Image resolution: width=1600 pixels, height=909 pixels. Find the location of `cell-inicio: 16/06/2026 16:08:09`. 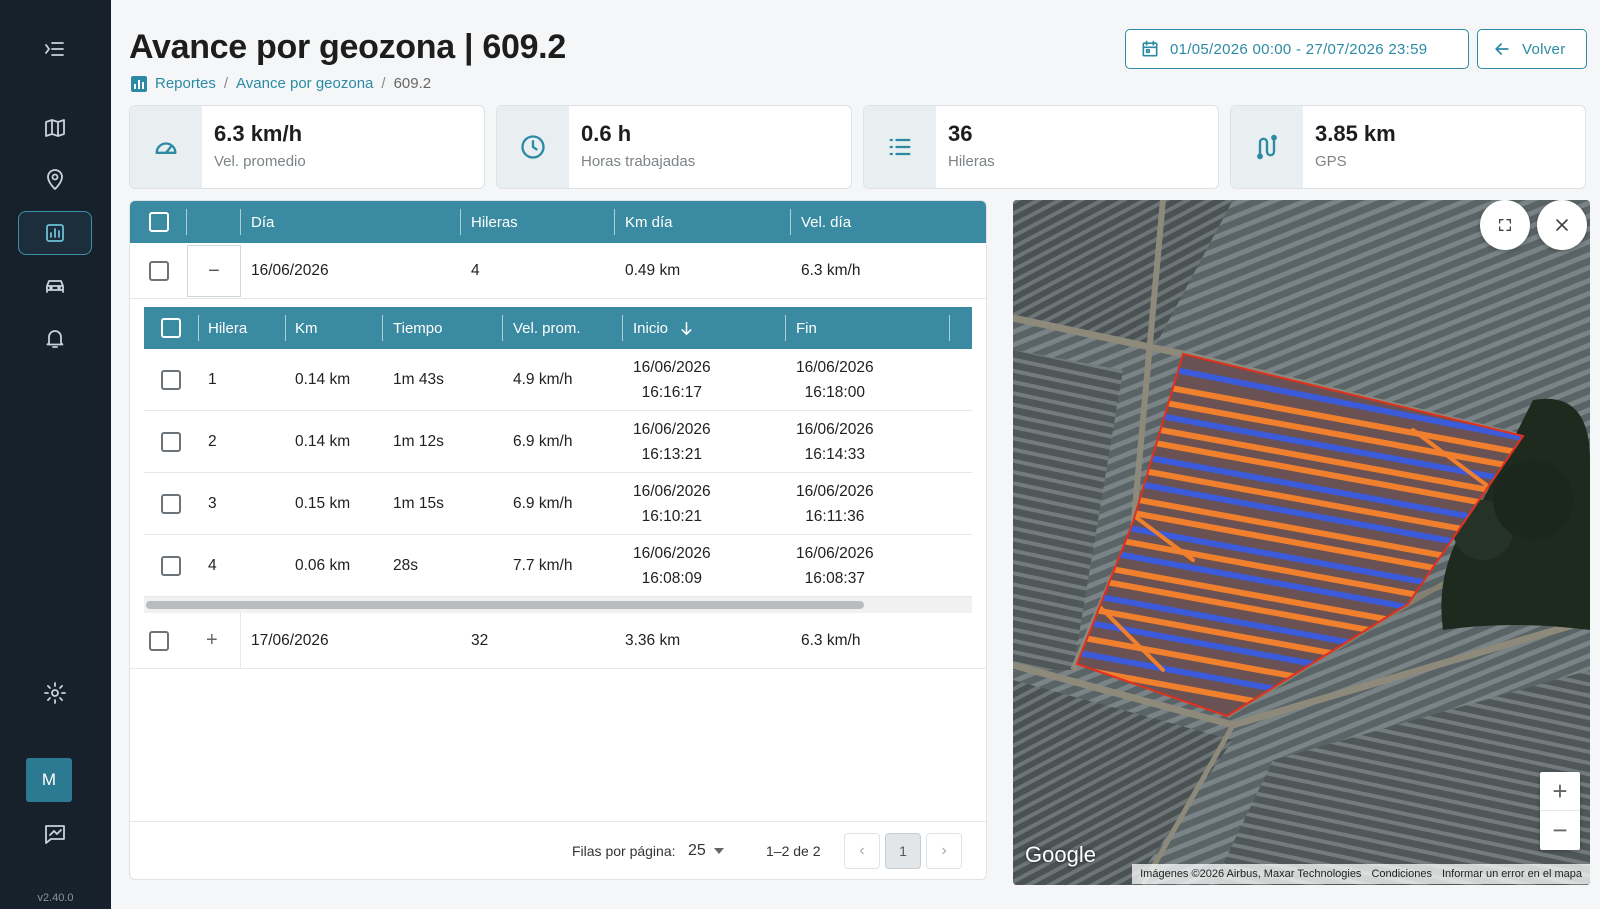

cell-inicio: 16/06/2026 16:08:09 is located at coordinates (672, 565).